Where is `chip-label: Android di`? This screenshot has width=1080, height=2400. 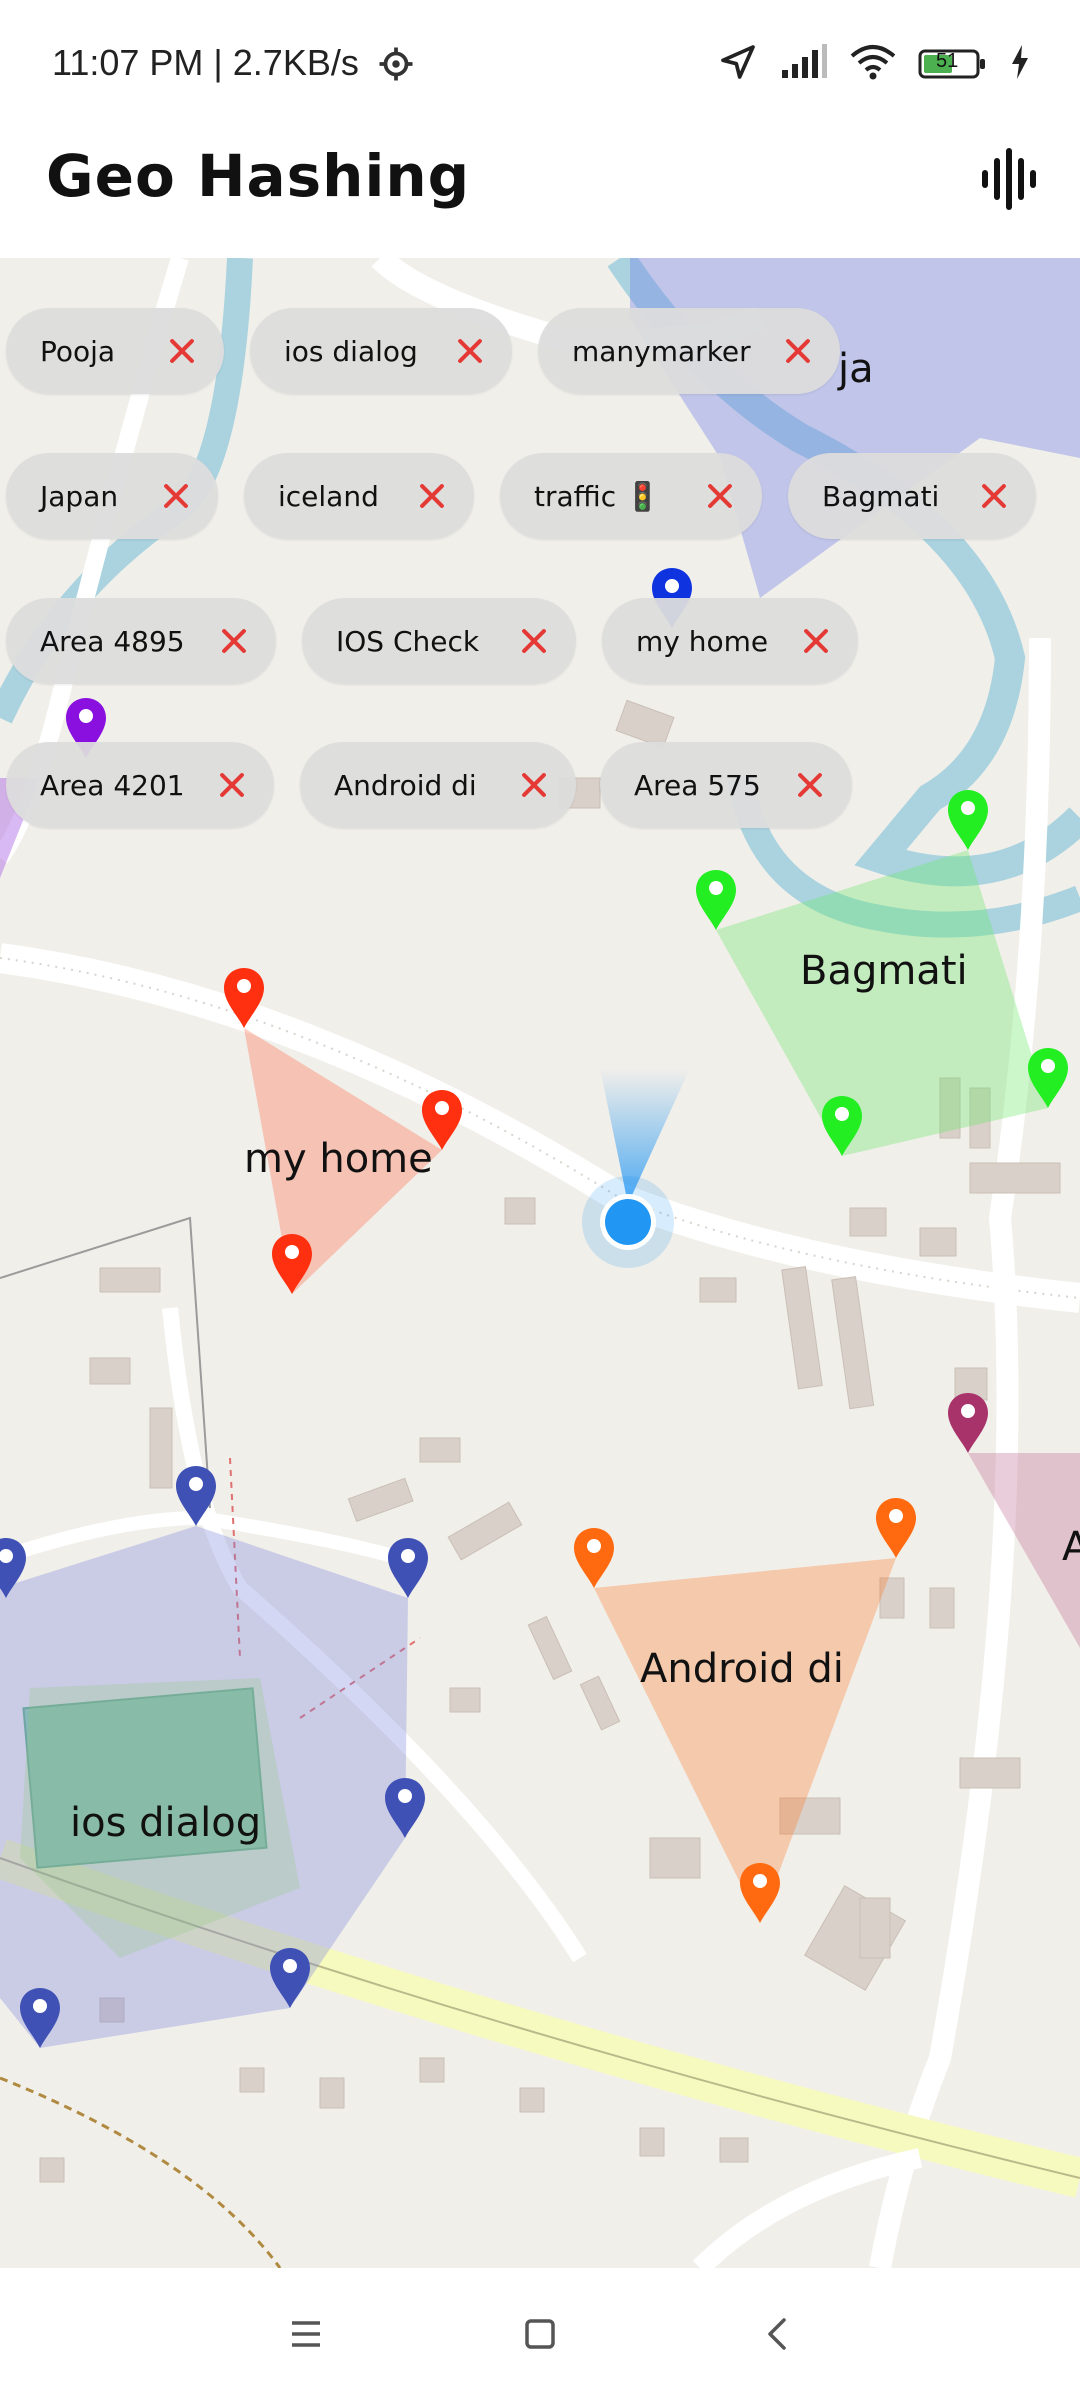
chip-label: Android di is located at coordinates (405, 785).